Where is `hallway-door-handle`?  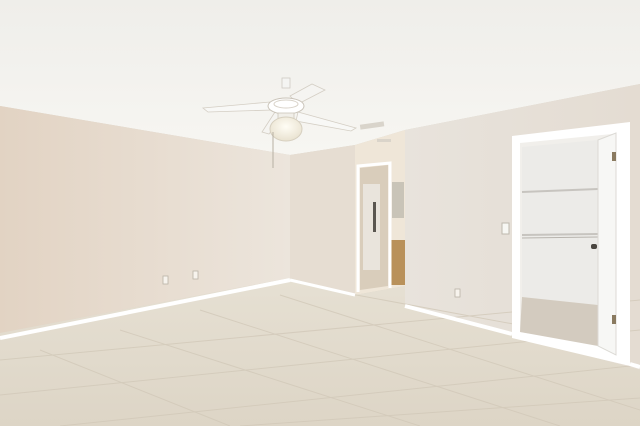
hallway-door-handle is located at coordinates (374, 217).